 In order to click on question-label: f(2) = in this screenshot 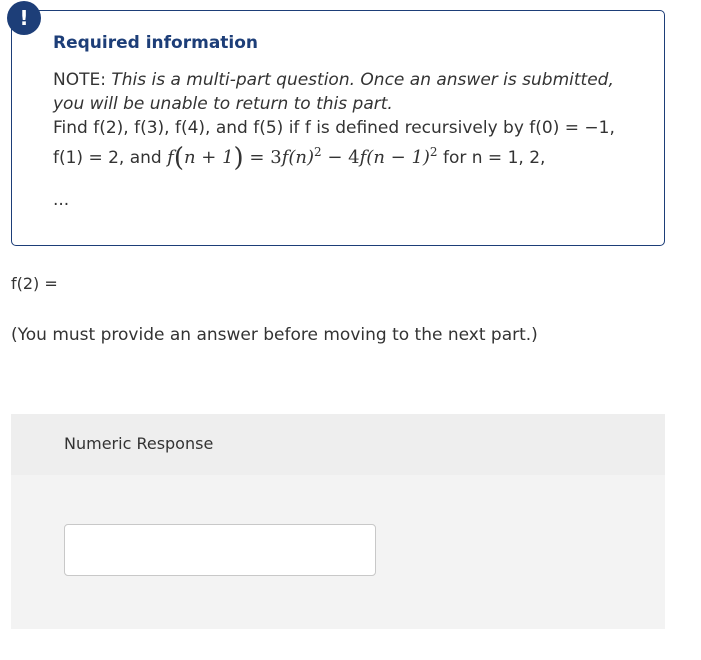, I will do `click(34, 283)`.